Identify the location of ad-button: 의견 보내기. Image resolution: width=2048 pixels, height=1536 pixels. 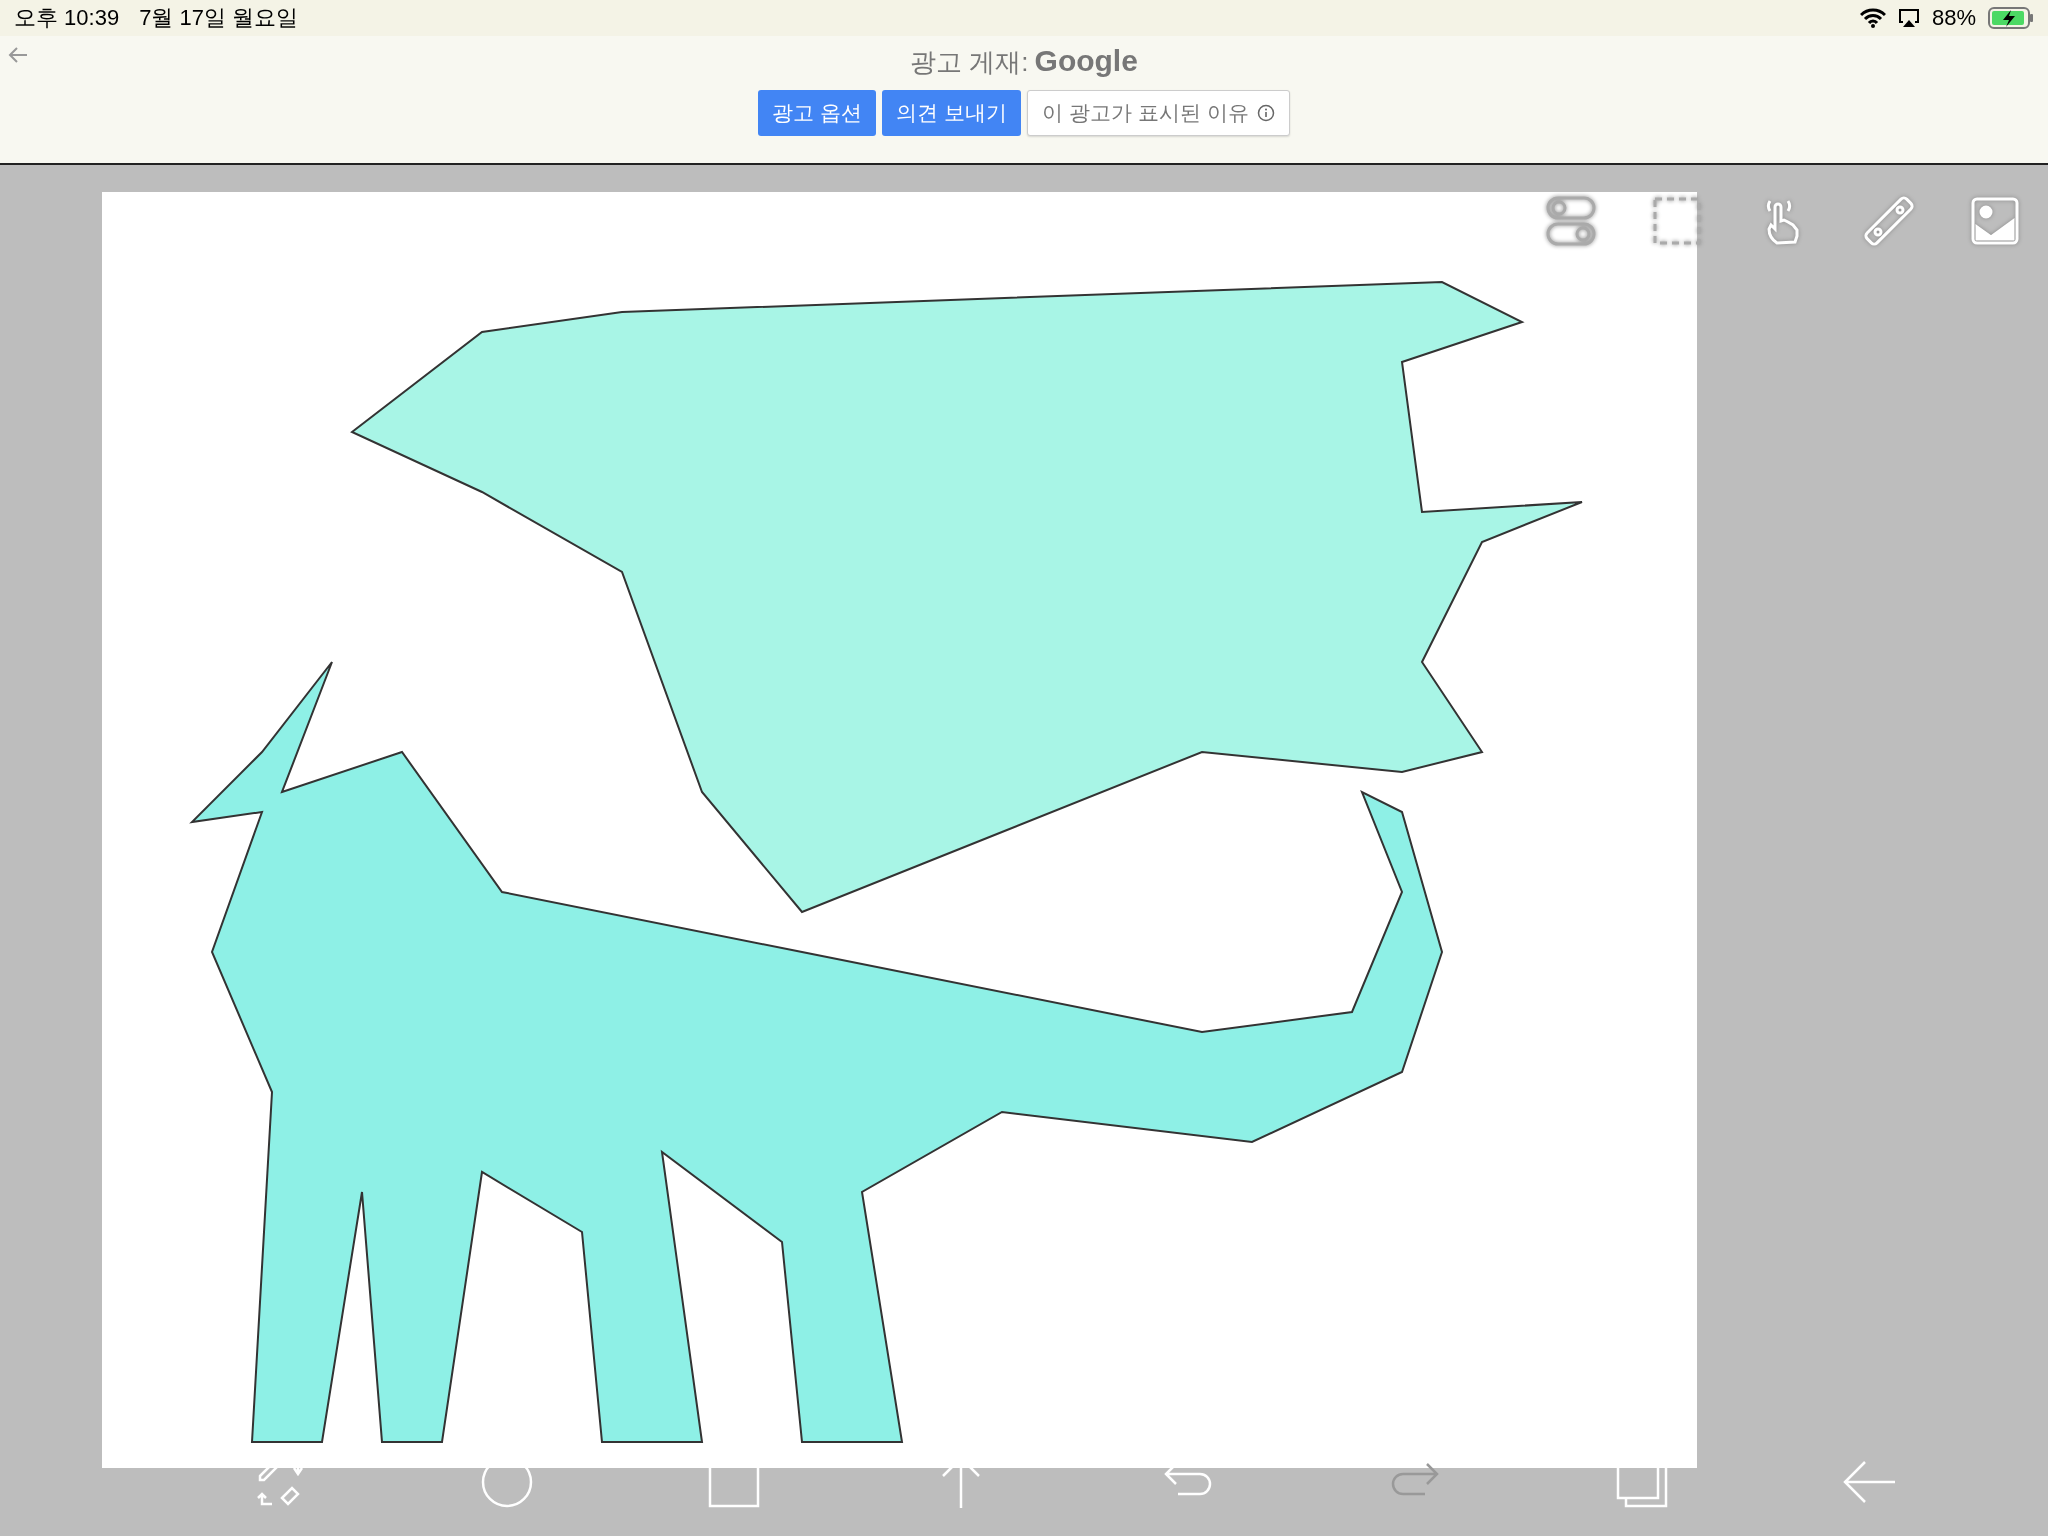
(952, 113).